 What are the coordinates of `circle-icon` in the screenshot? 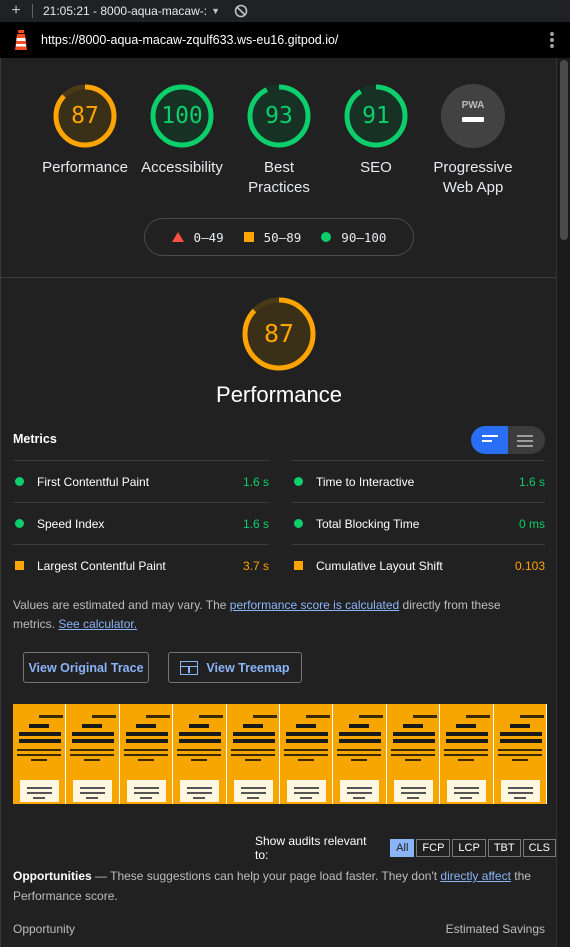 It's located at (326, 237).